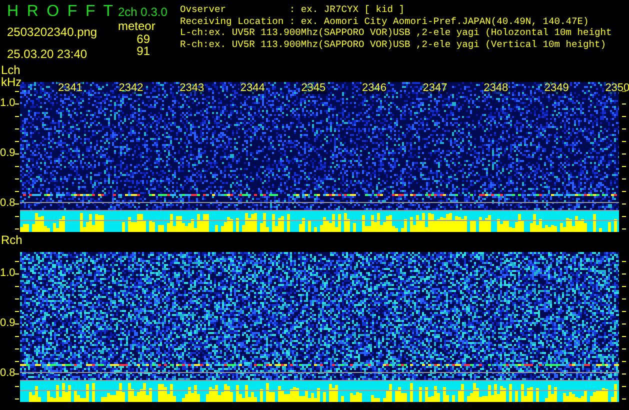 This screenshot has width=629, height=410. Describe the element at coordinates (374, 88) in the screenshot. I see `time-label: 2346` at that location.